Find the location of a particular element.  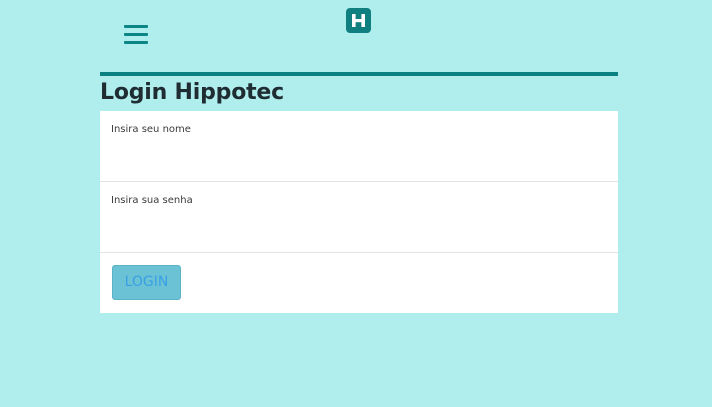

page-title: Login Hippotec is located at coordinates (192, 92).